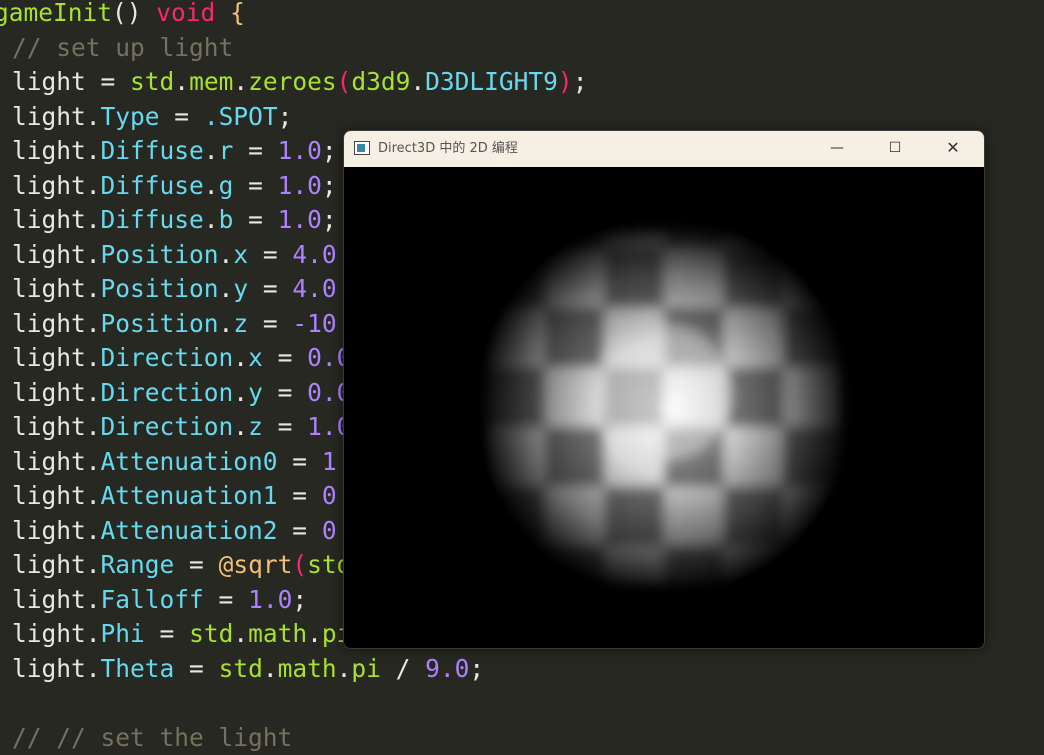 This screenshot has height=755, width=1044. What do you see at coordinates (292, 81) in the screenshot?
I see `code-token: zeroes` at bounding box center [292, 81].